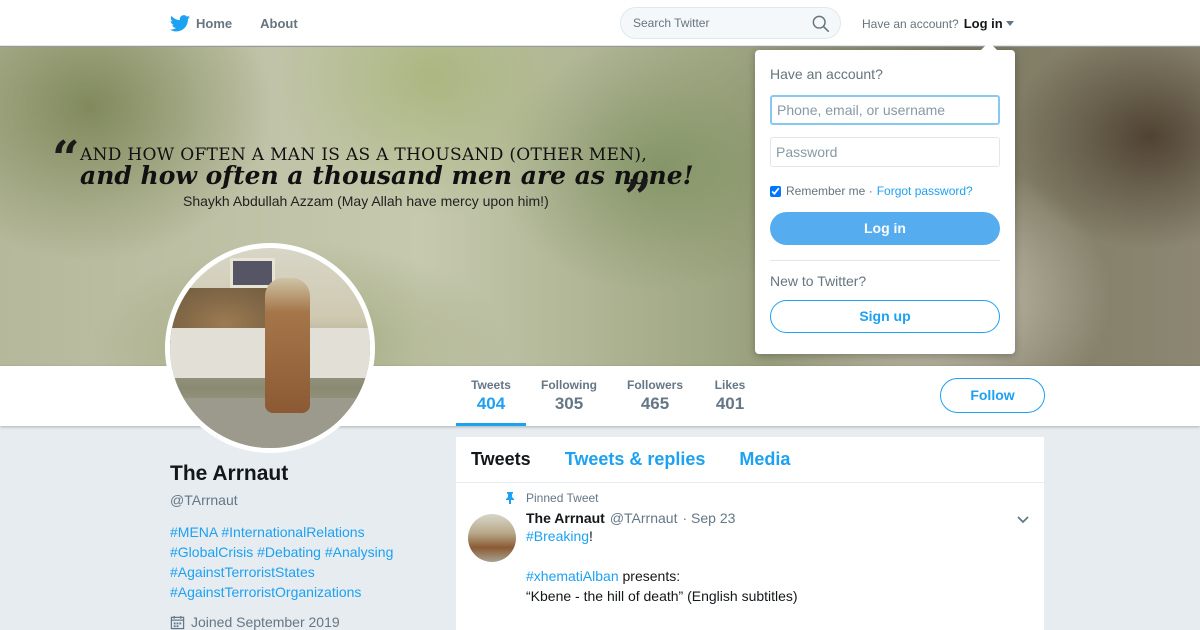  I want to click on stat-following: Following 305, so click(569, 396).